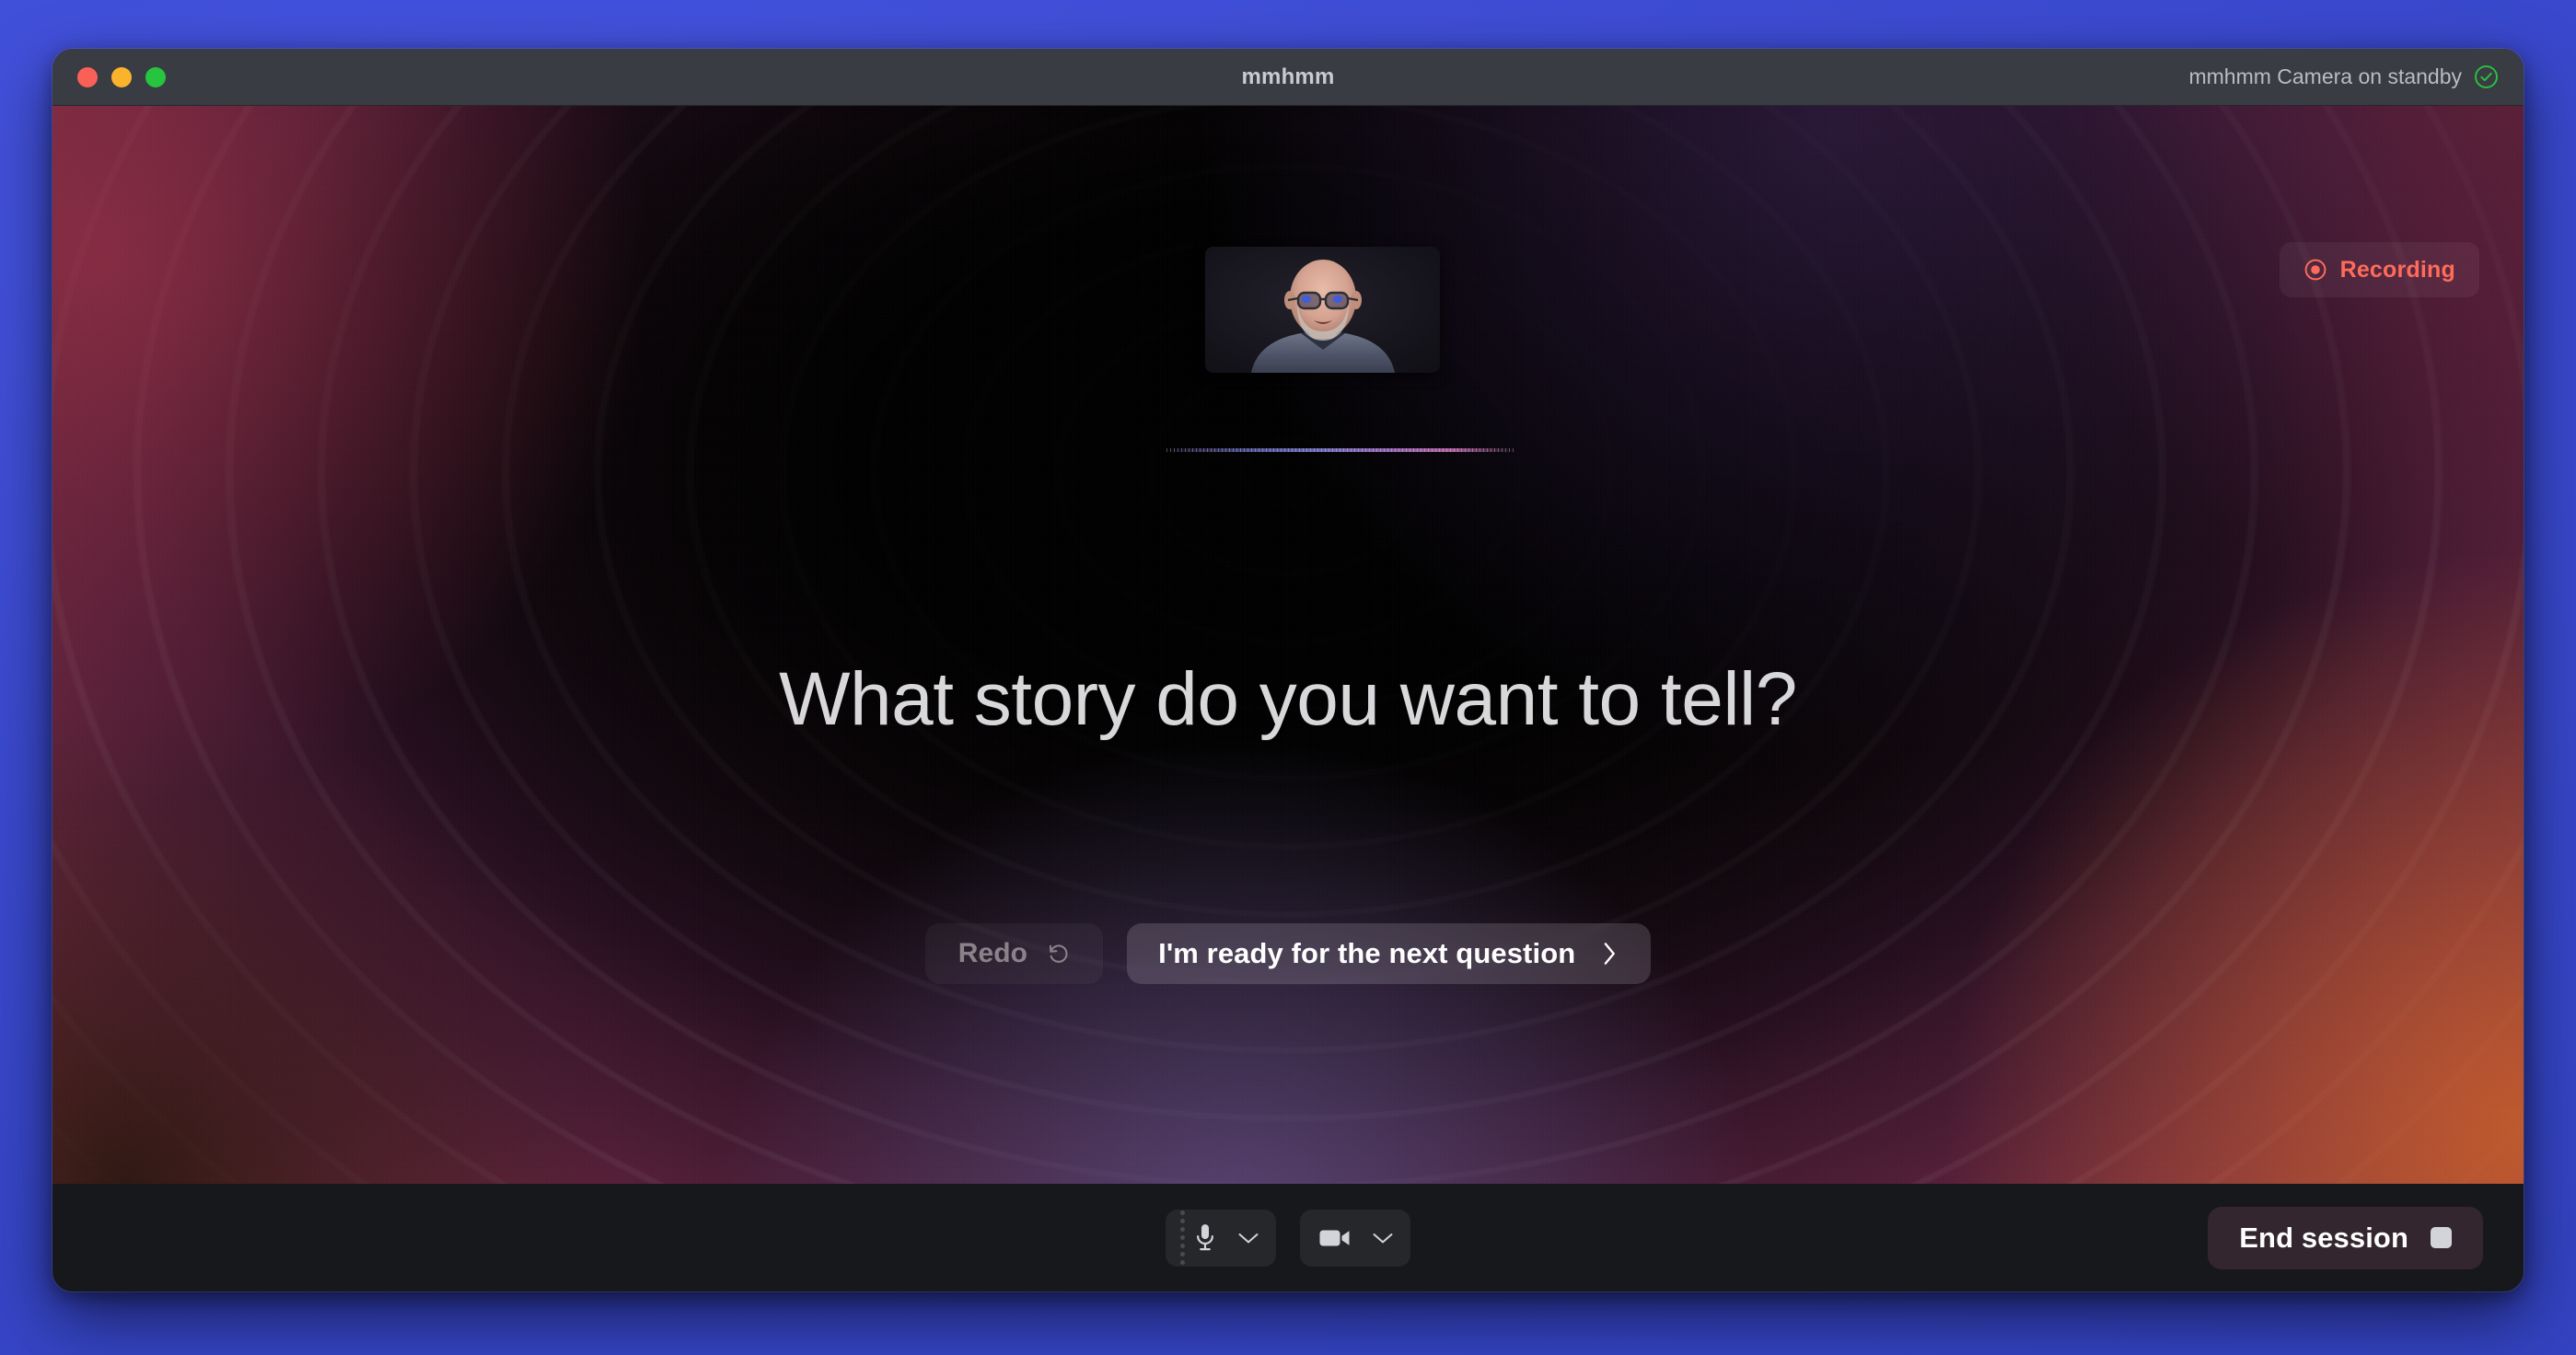 The image size is (2576, 1355). I want to click on stage-action-row: Redo I'm ready for the next question, so click(1288, 953).